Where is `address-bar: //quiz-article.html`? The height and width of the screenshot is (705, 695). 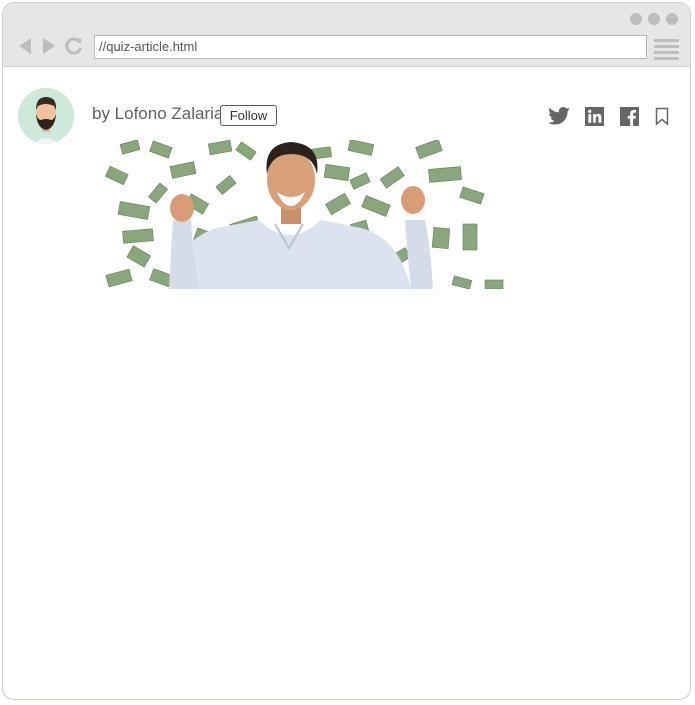 address-bar: //quiz-article.html is located at coordinates (370, 47).